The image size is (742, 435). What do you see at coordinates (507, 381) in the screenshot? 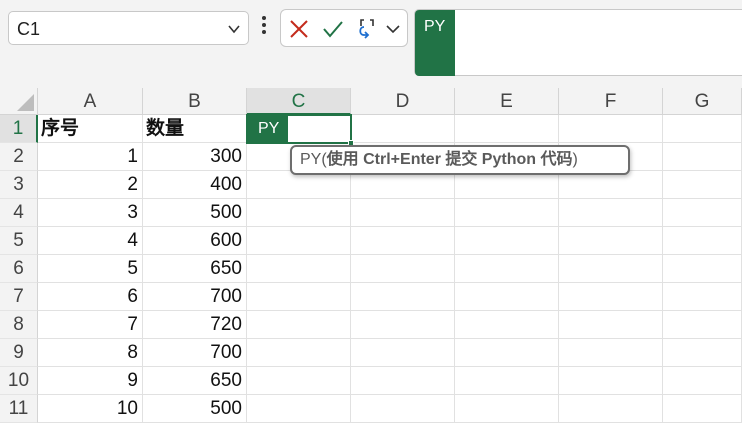
I see `cell-e10` at bounding box center [507, 381].